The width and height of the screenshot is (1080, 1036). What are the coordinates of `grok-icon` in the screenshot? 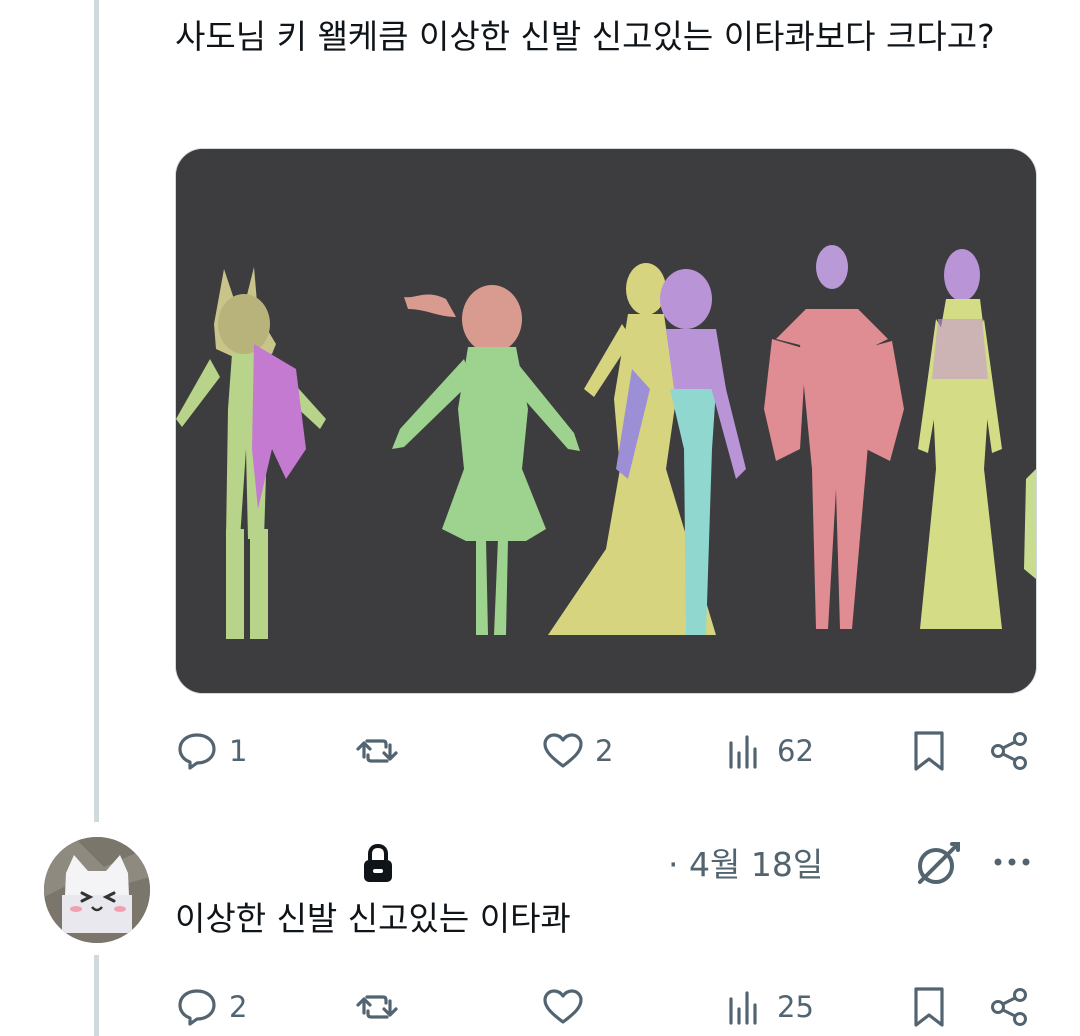 It's located at (938, 864).